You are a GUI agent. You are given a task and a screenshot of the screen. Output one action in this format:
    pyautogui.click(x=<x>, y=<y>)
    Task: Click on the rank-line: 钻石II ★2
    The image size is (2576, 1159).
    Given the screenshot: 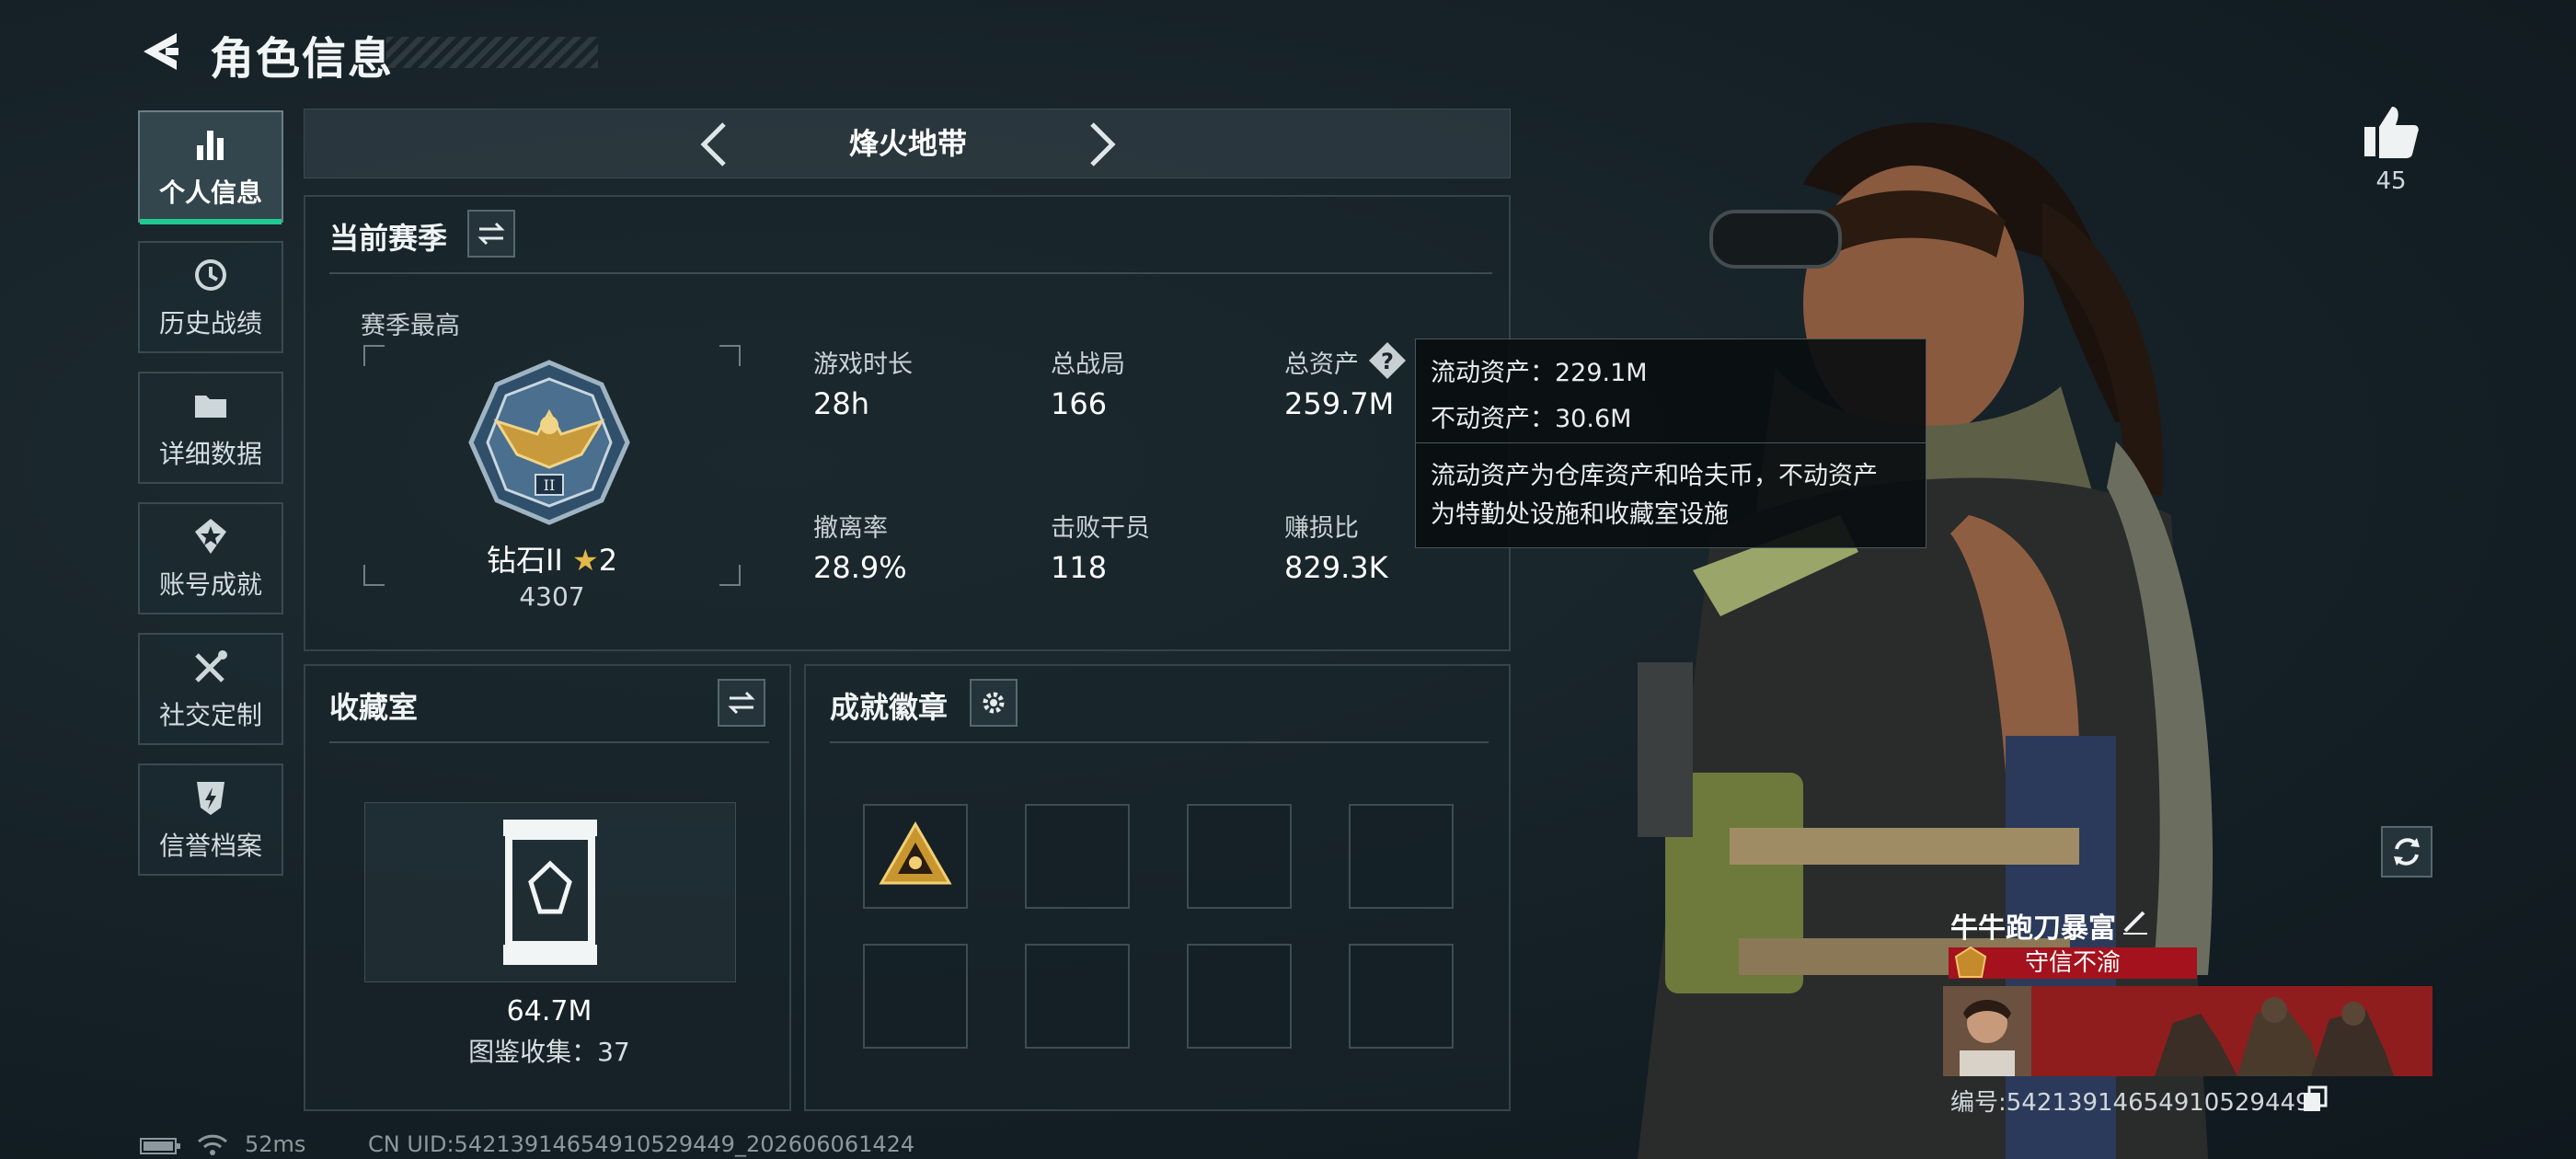 What is the action you would take?
    pyautogui.click(x=552, y=558)
    